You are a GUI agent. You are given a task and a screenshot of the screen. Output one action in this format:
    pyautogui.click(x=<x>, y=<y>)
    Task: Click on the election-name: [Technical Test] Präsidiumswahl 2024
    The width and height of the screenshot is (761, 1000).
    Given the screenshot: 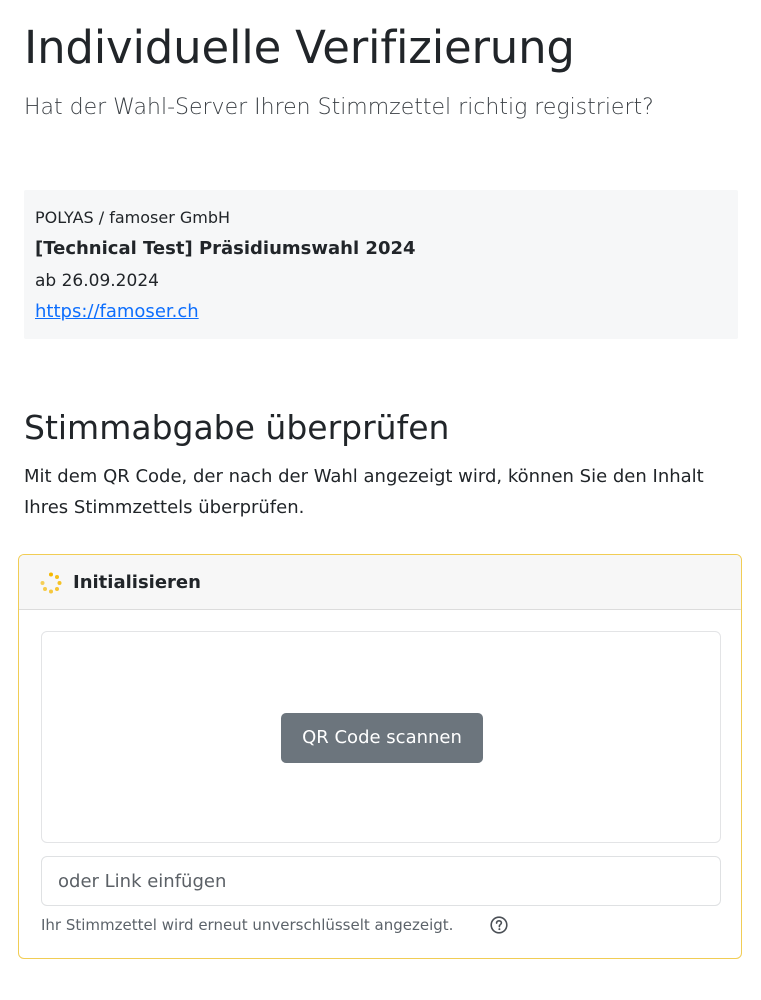 What is the action you would take?
    pyautogui.click(x=225, y=248)
    